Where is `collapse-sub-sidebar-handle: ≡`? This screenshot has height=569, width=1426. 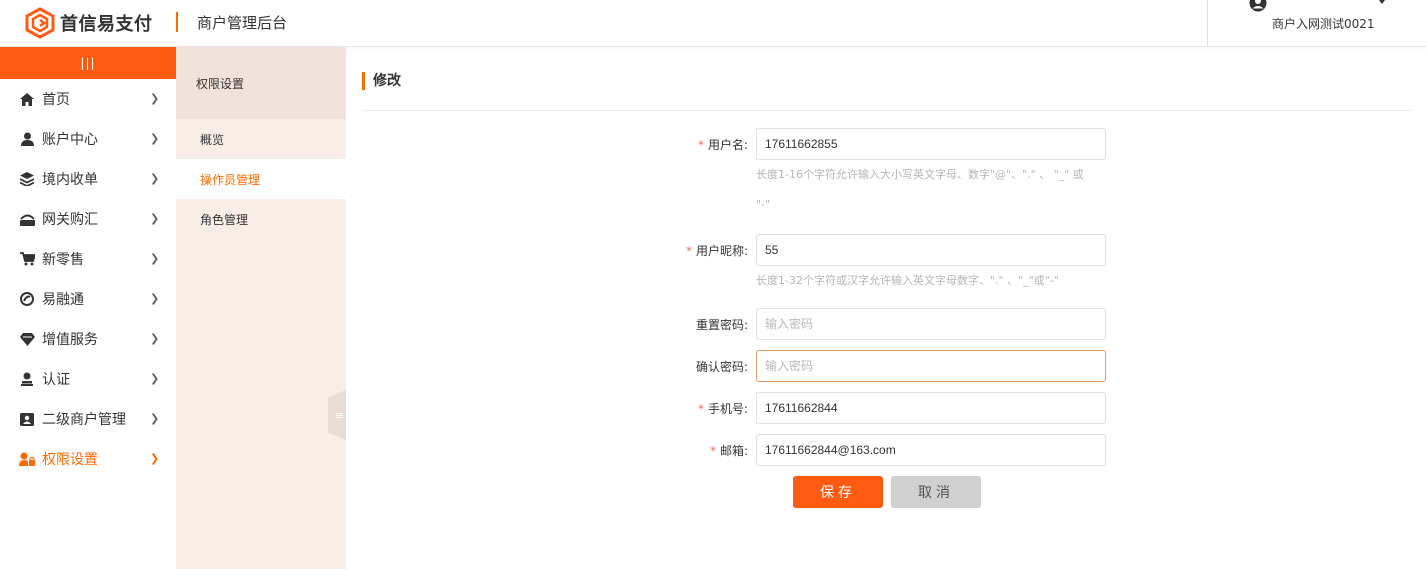
collapse-sub-sidebar-handle: ≡ is located at coordinates (337, 415).